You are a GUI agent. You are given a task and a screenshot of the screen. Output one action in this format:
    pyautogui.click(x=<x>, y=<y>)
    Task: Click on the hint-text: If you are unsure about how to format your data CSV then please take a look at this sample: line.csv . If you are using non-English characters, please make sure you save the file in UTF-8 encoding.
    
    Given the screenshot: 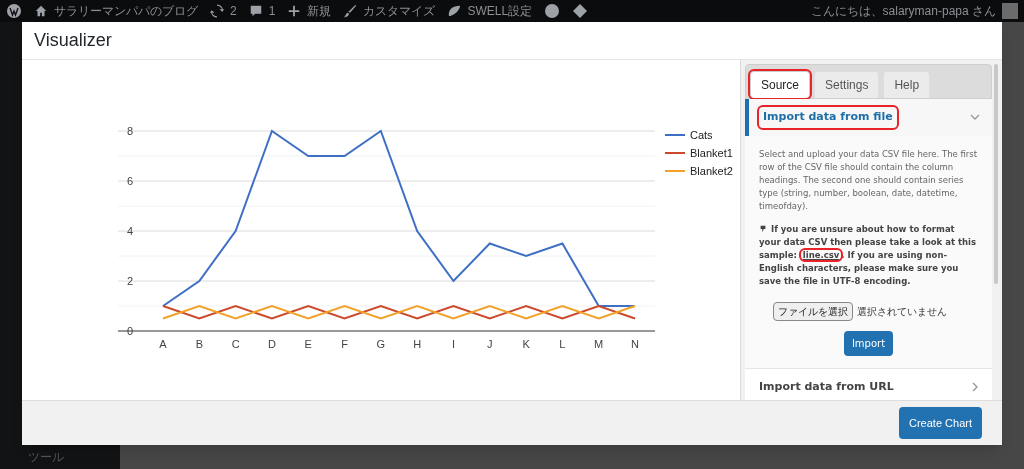 What is the action you would take?
    pyautogui.click(x=868, y=255)
    